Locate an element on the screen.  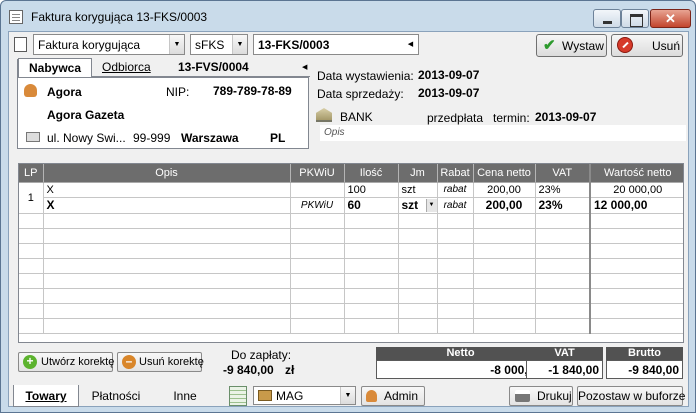
payment-form: przedpłata is located at coordinates (455, 118).